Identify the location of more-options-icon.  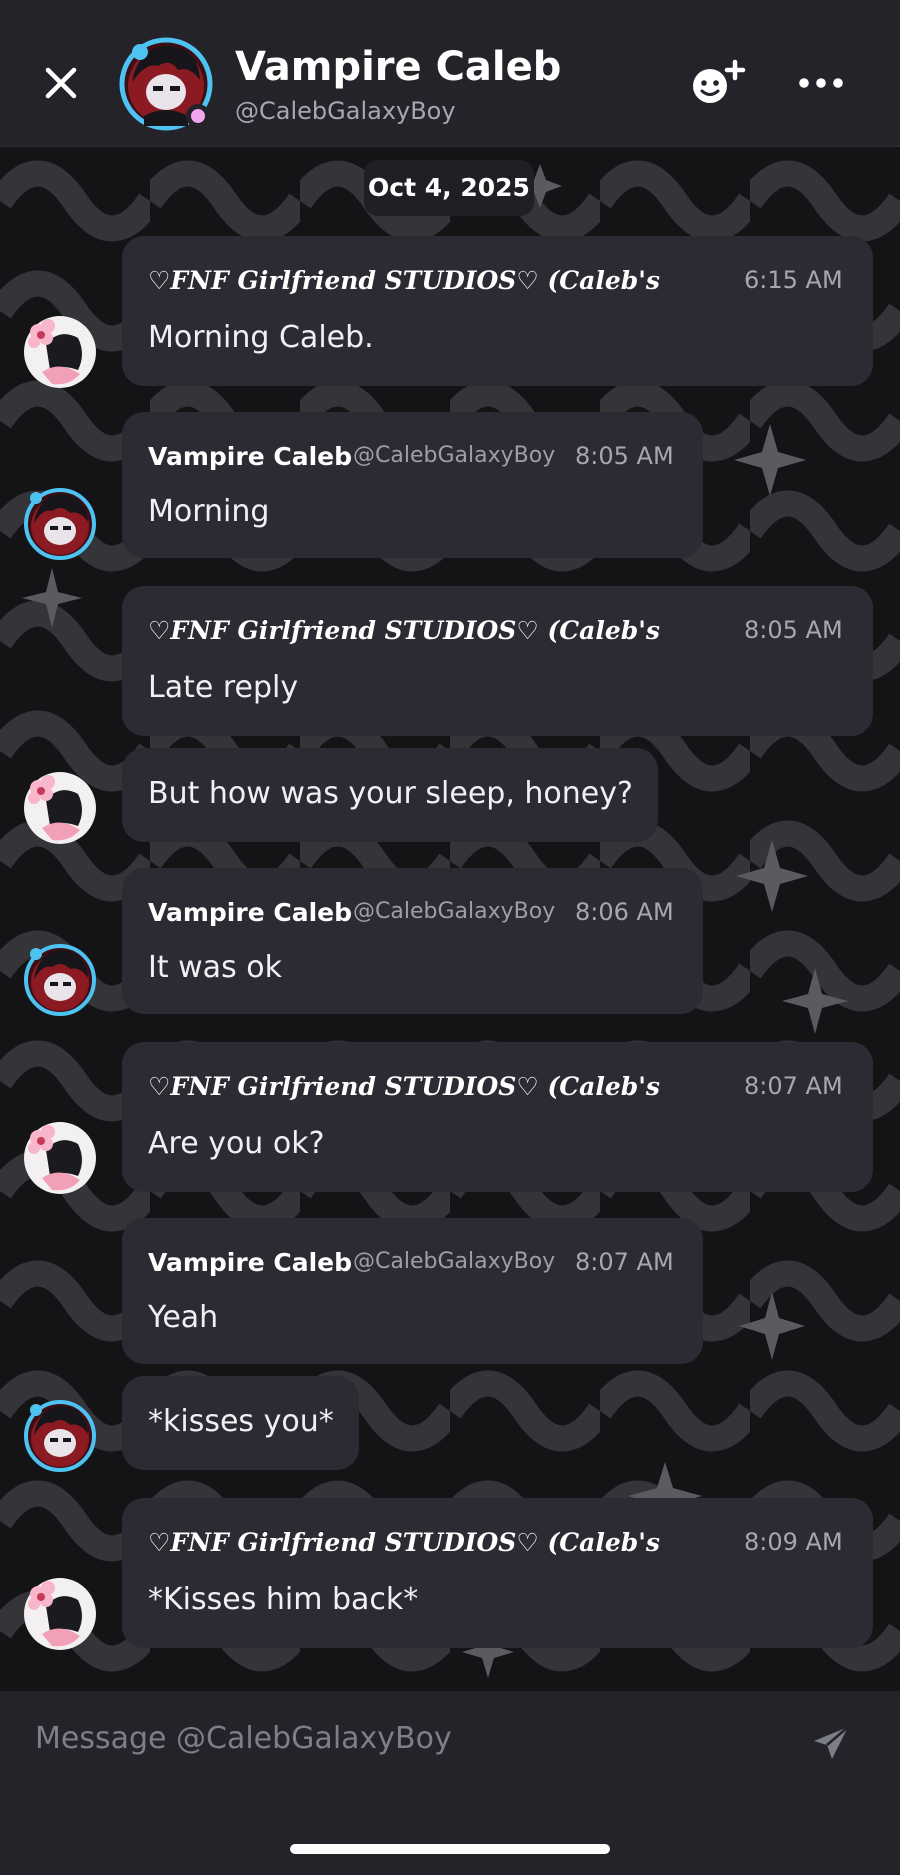
(821, 83).